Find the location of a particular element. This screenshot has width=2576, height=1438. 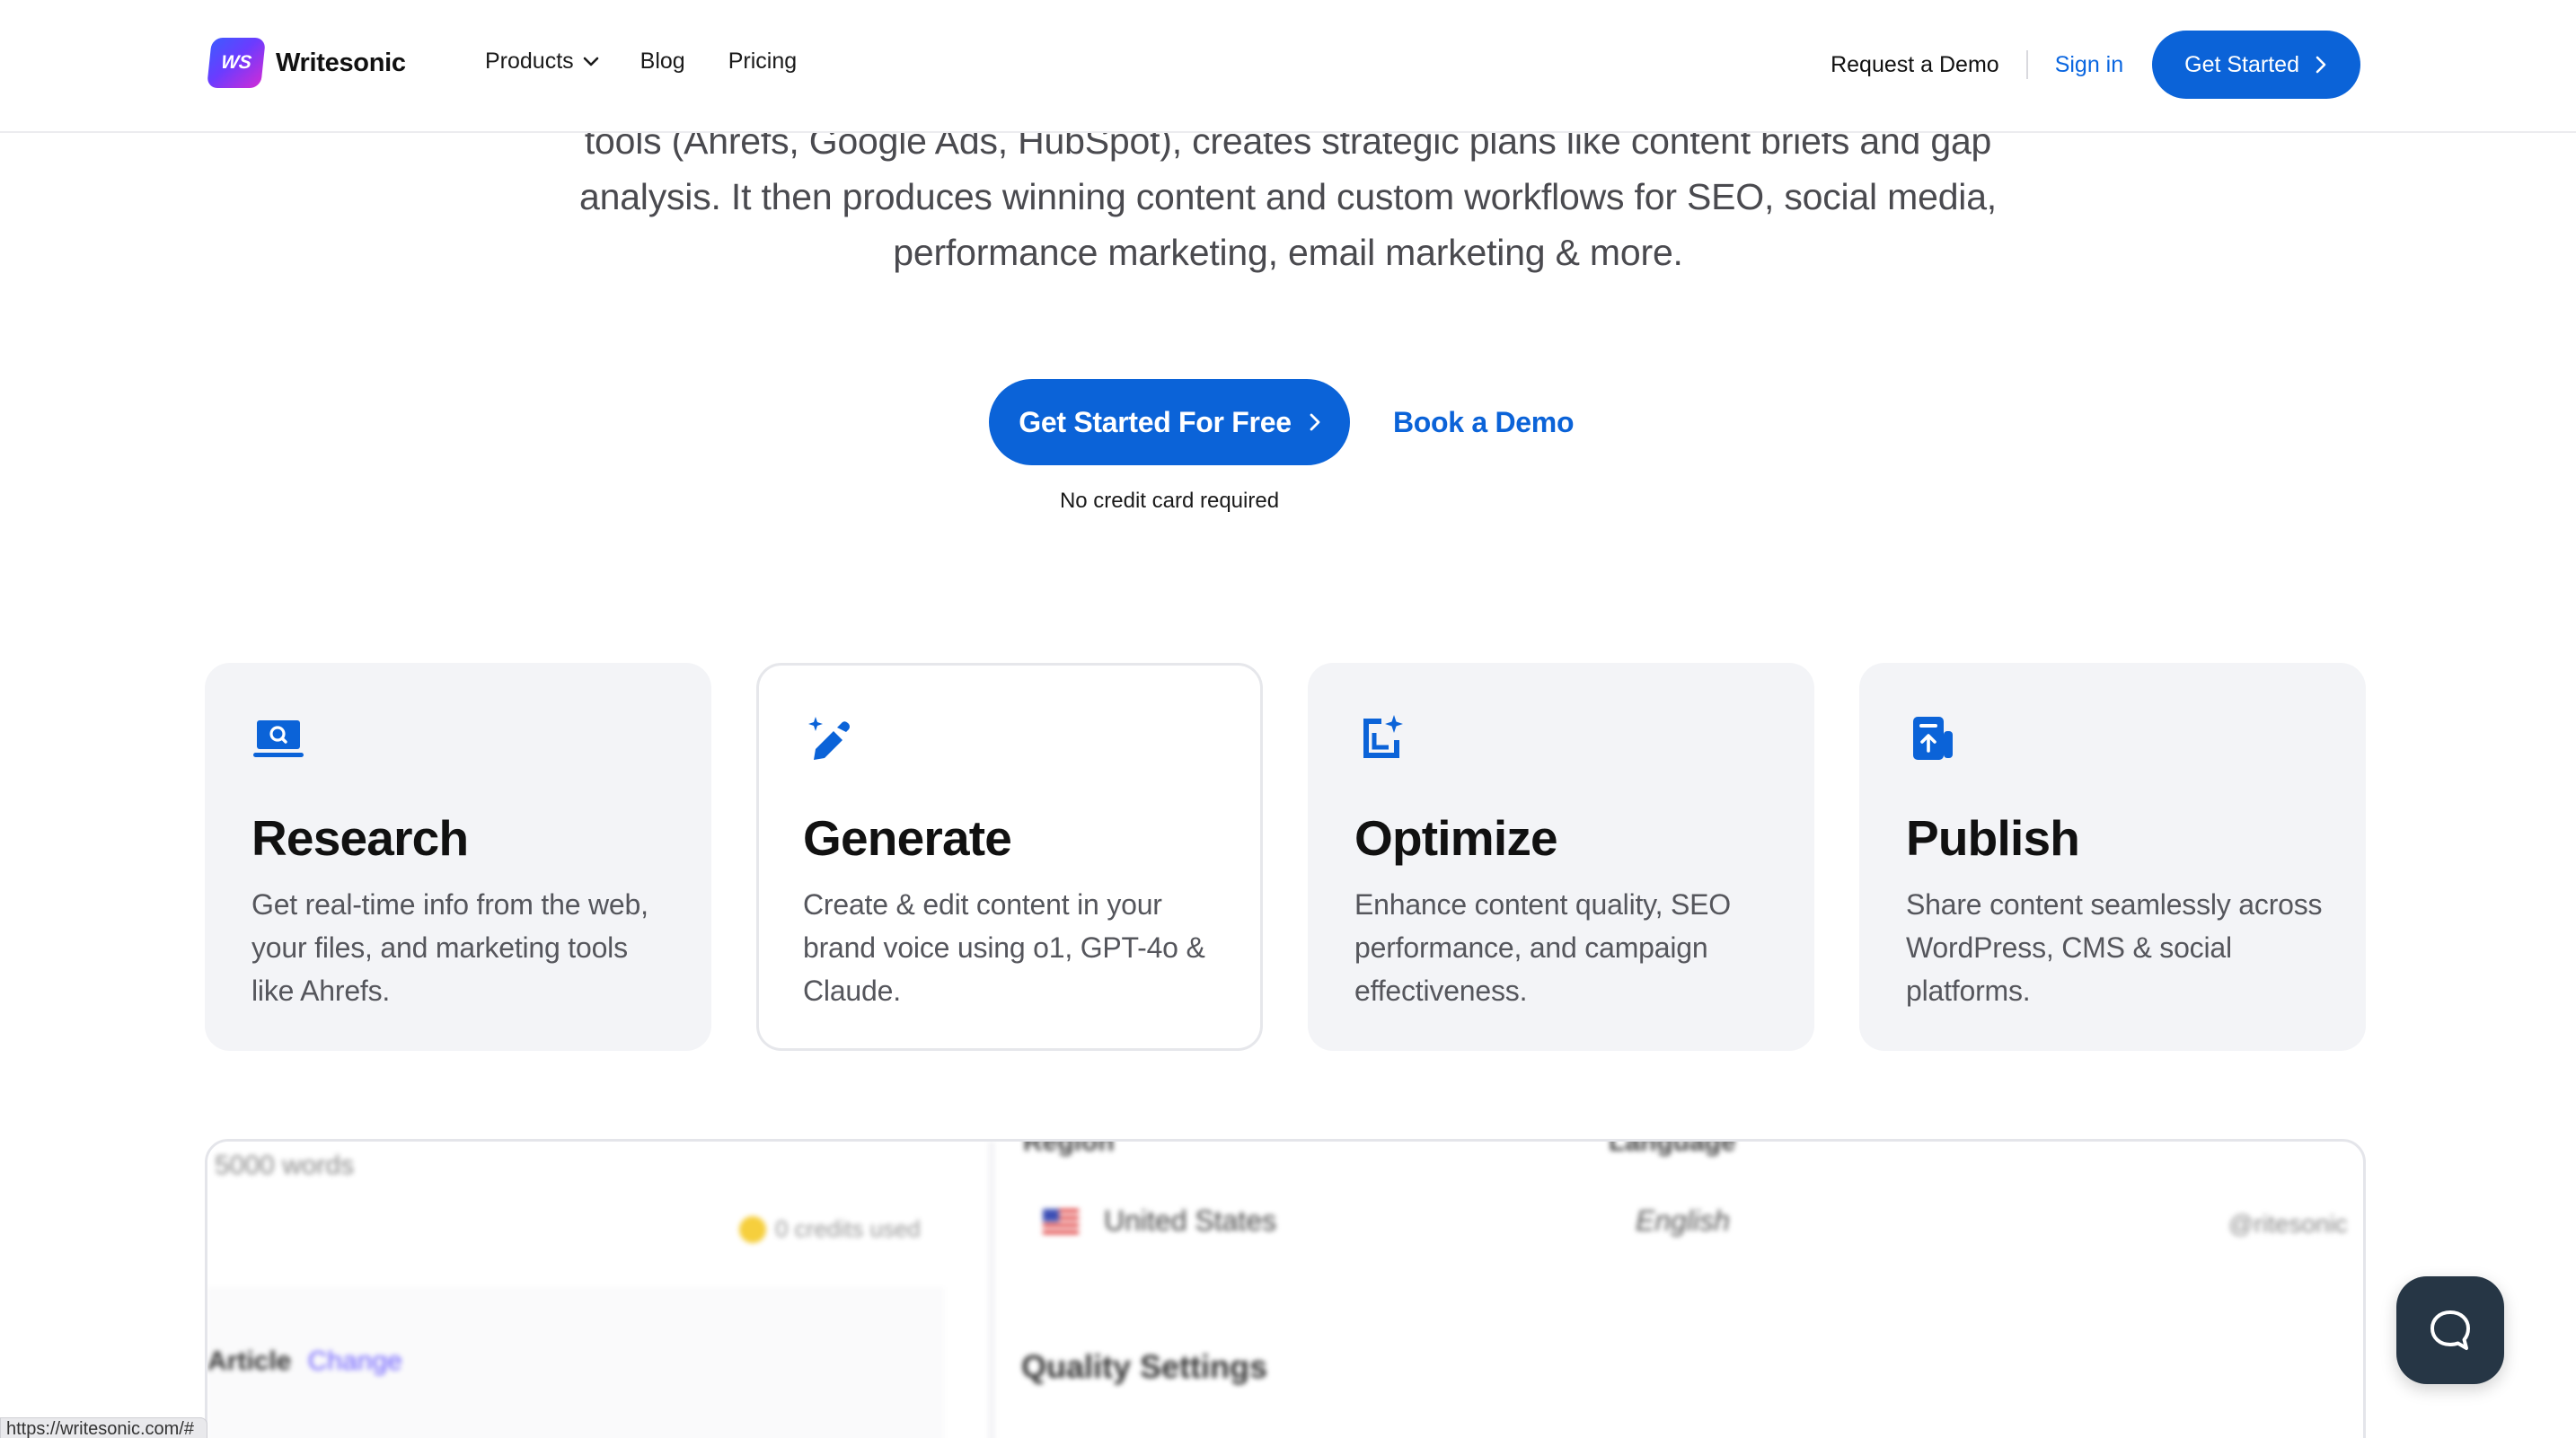

cta-row: Get Started For Free Book a Demo is located at coordinates (1281, 422).